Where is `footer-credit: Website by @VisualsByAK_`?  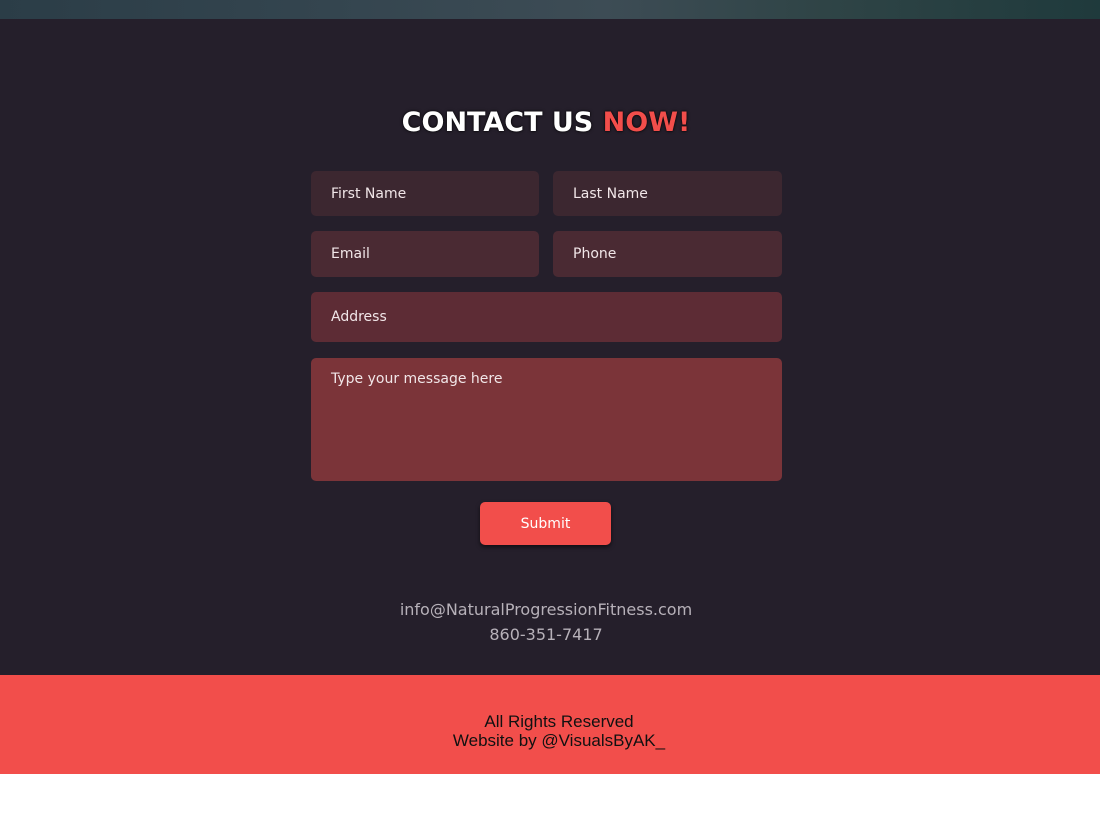
footer-credit: Website by @VisualsByAK_ is located at coordinates (559, 740).